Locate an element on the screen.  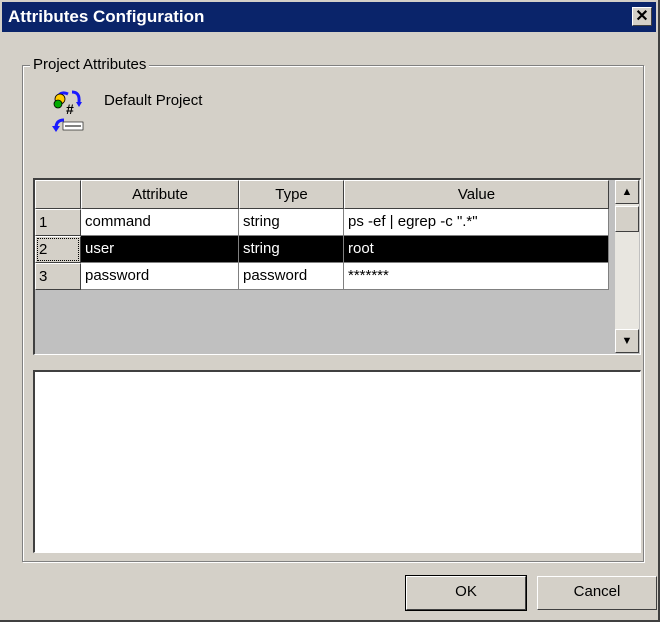
row-header: 2 is located at coordinates (58, 249).